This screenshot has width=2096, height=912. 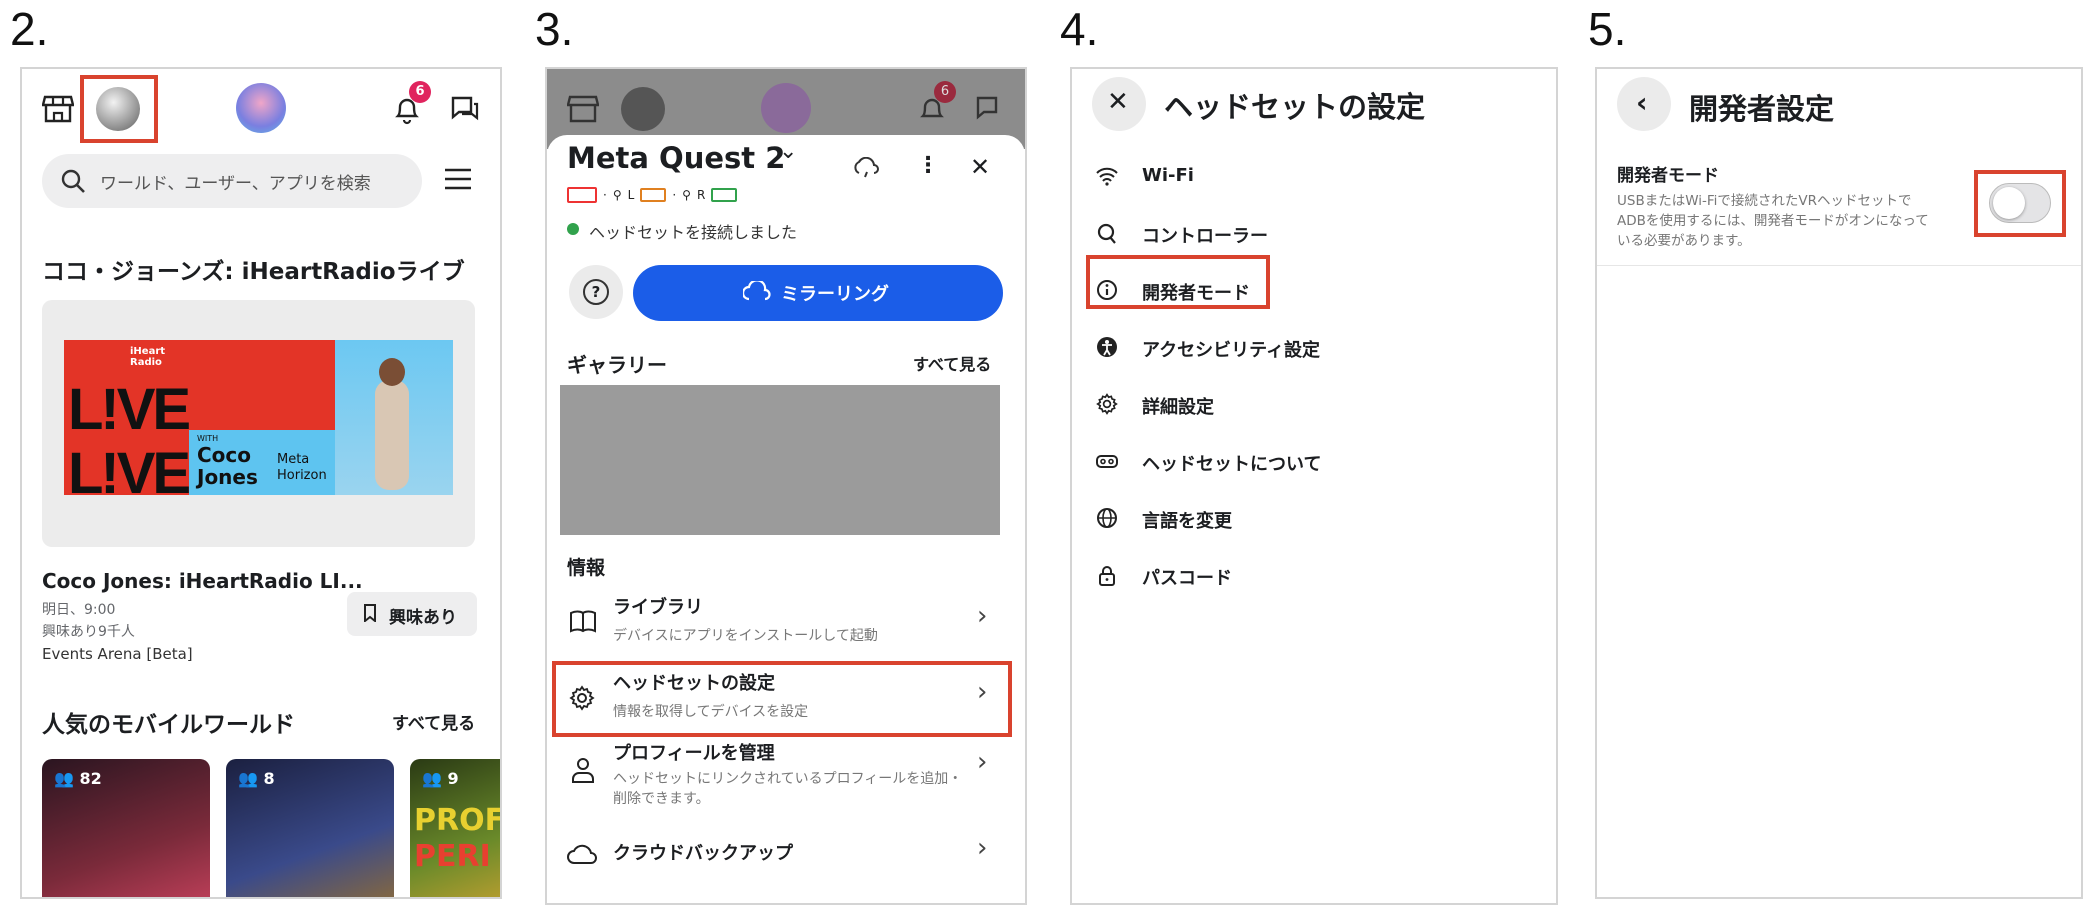 What do you see at coordinates (1312, 234) in the screenshot?
I see `settings-item-controller: コントローラー` at bounding box center [1312, 234].